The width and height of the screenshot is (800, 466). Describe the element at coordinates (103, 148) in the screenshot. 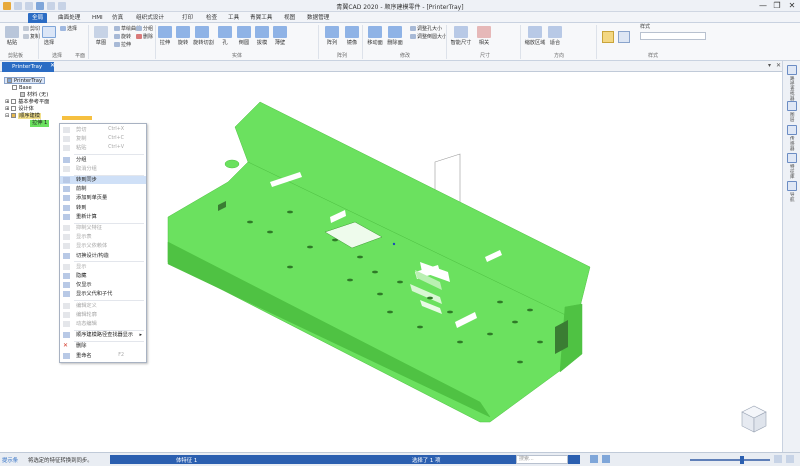

I see `context-menu-item: 粘贴 Ctrl+V` at that location.